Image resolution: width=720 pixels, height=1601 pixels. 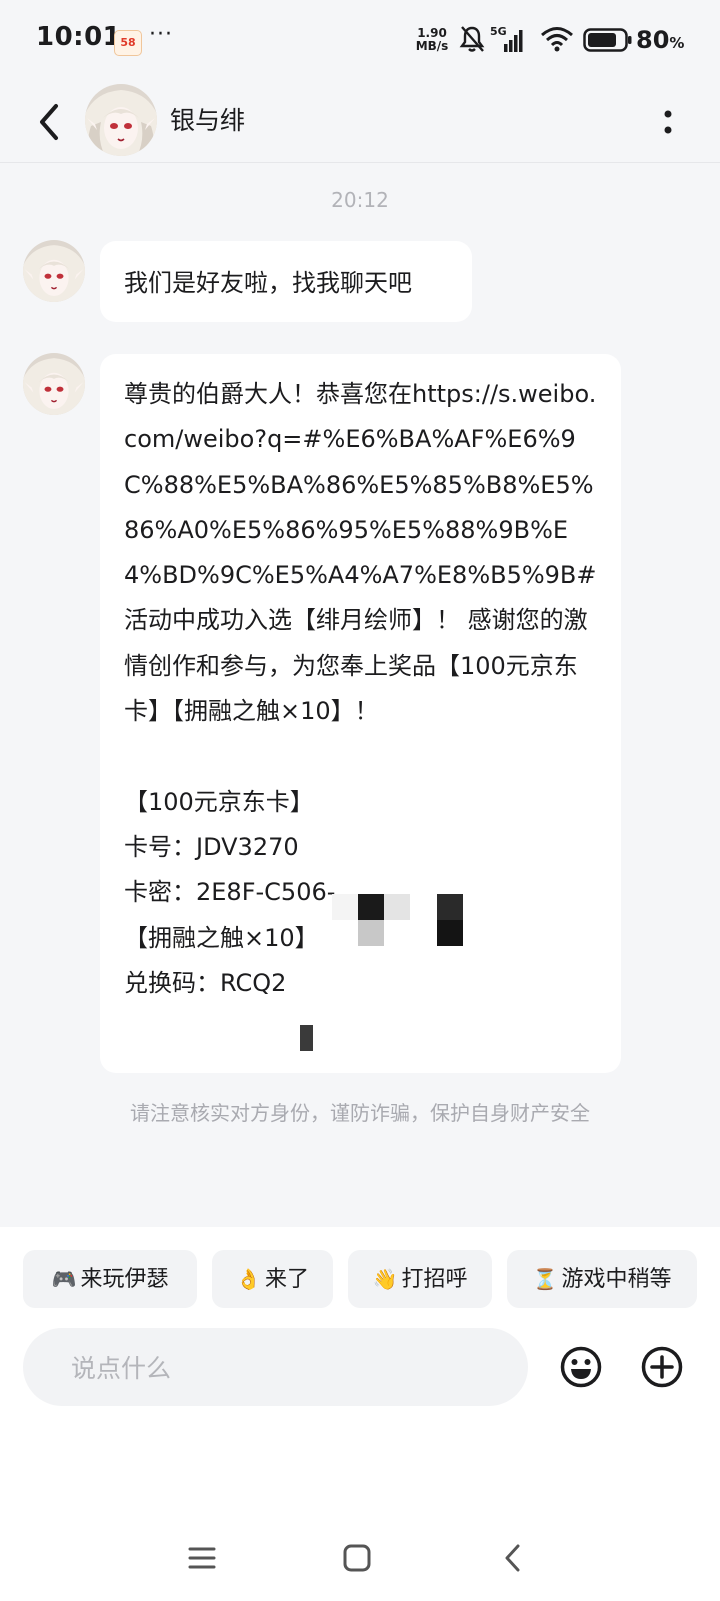 I want to click on add-plus-icon, so click(x=662, y=1367).